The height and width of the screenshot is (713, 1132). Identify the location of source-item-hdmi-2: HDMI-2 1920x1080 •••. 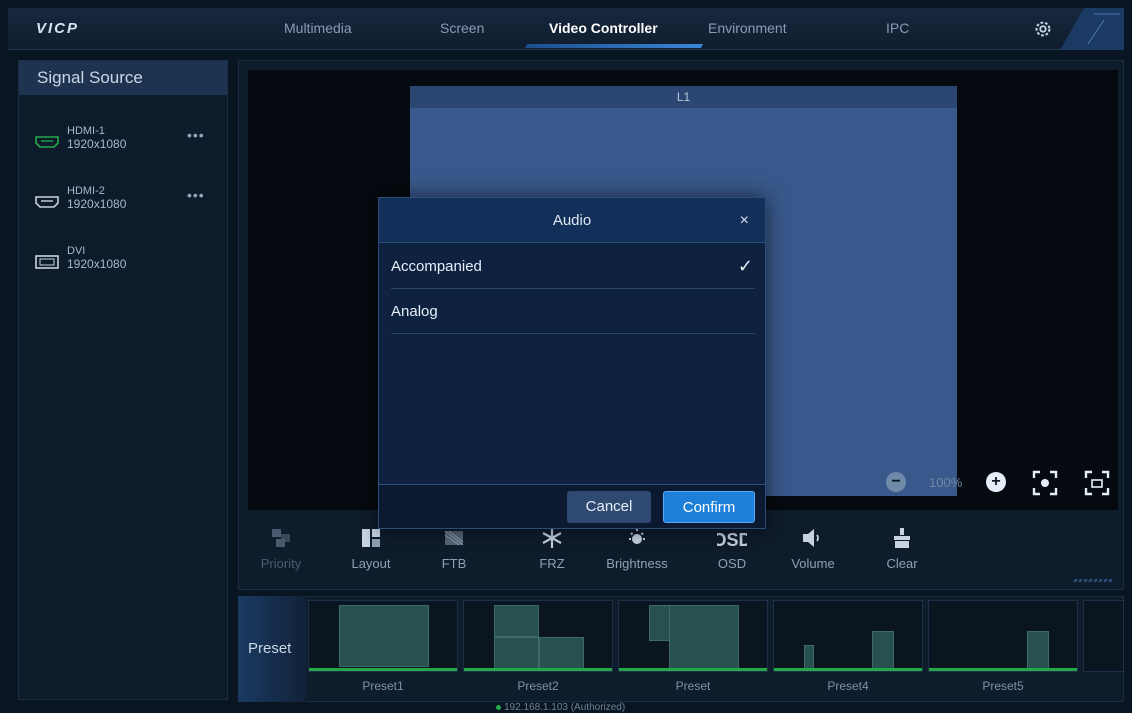
(123, 205).